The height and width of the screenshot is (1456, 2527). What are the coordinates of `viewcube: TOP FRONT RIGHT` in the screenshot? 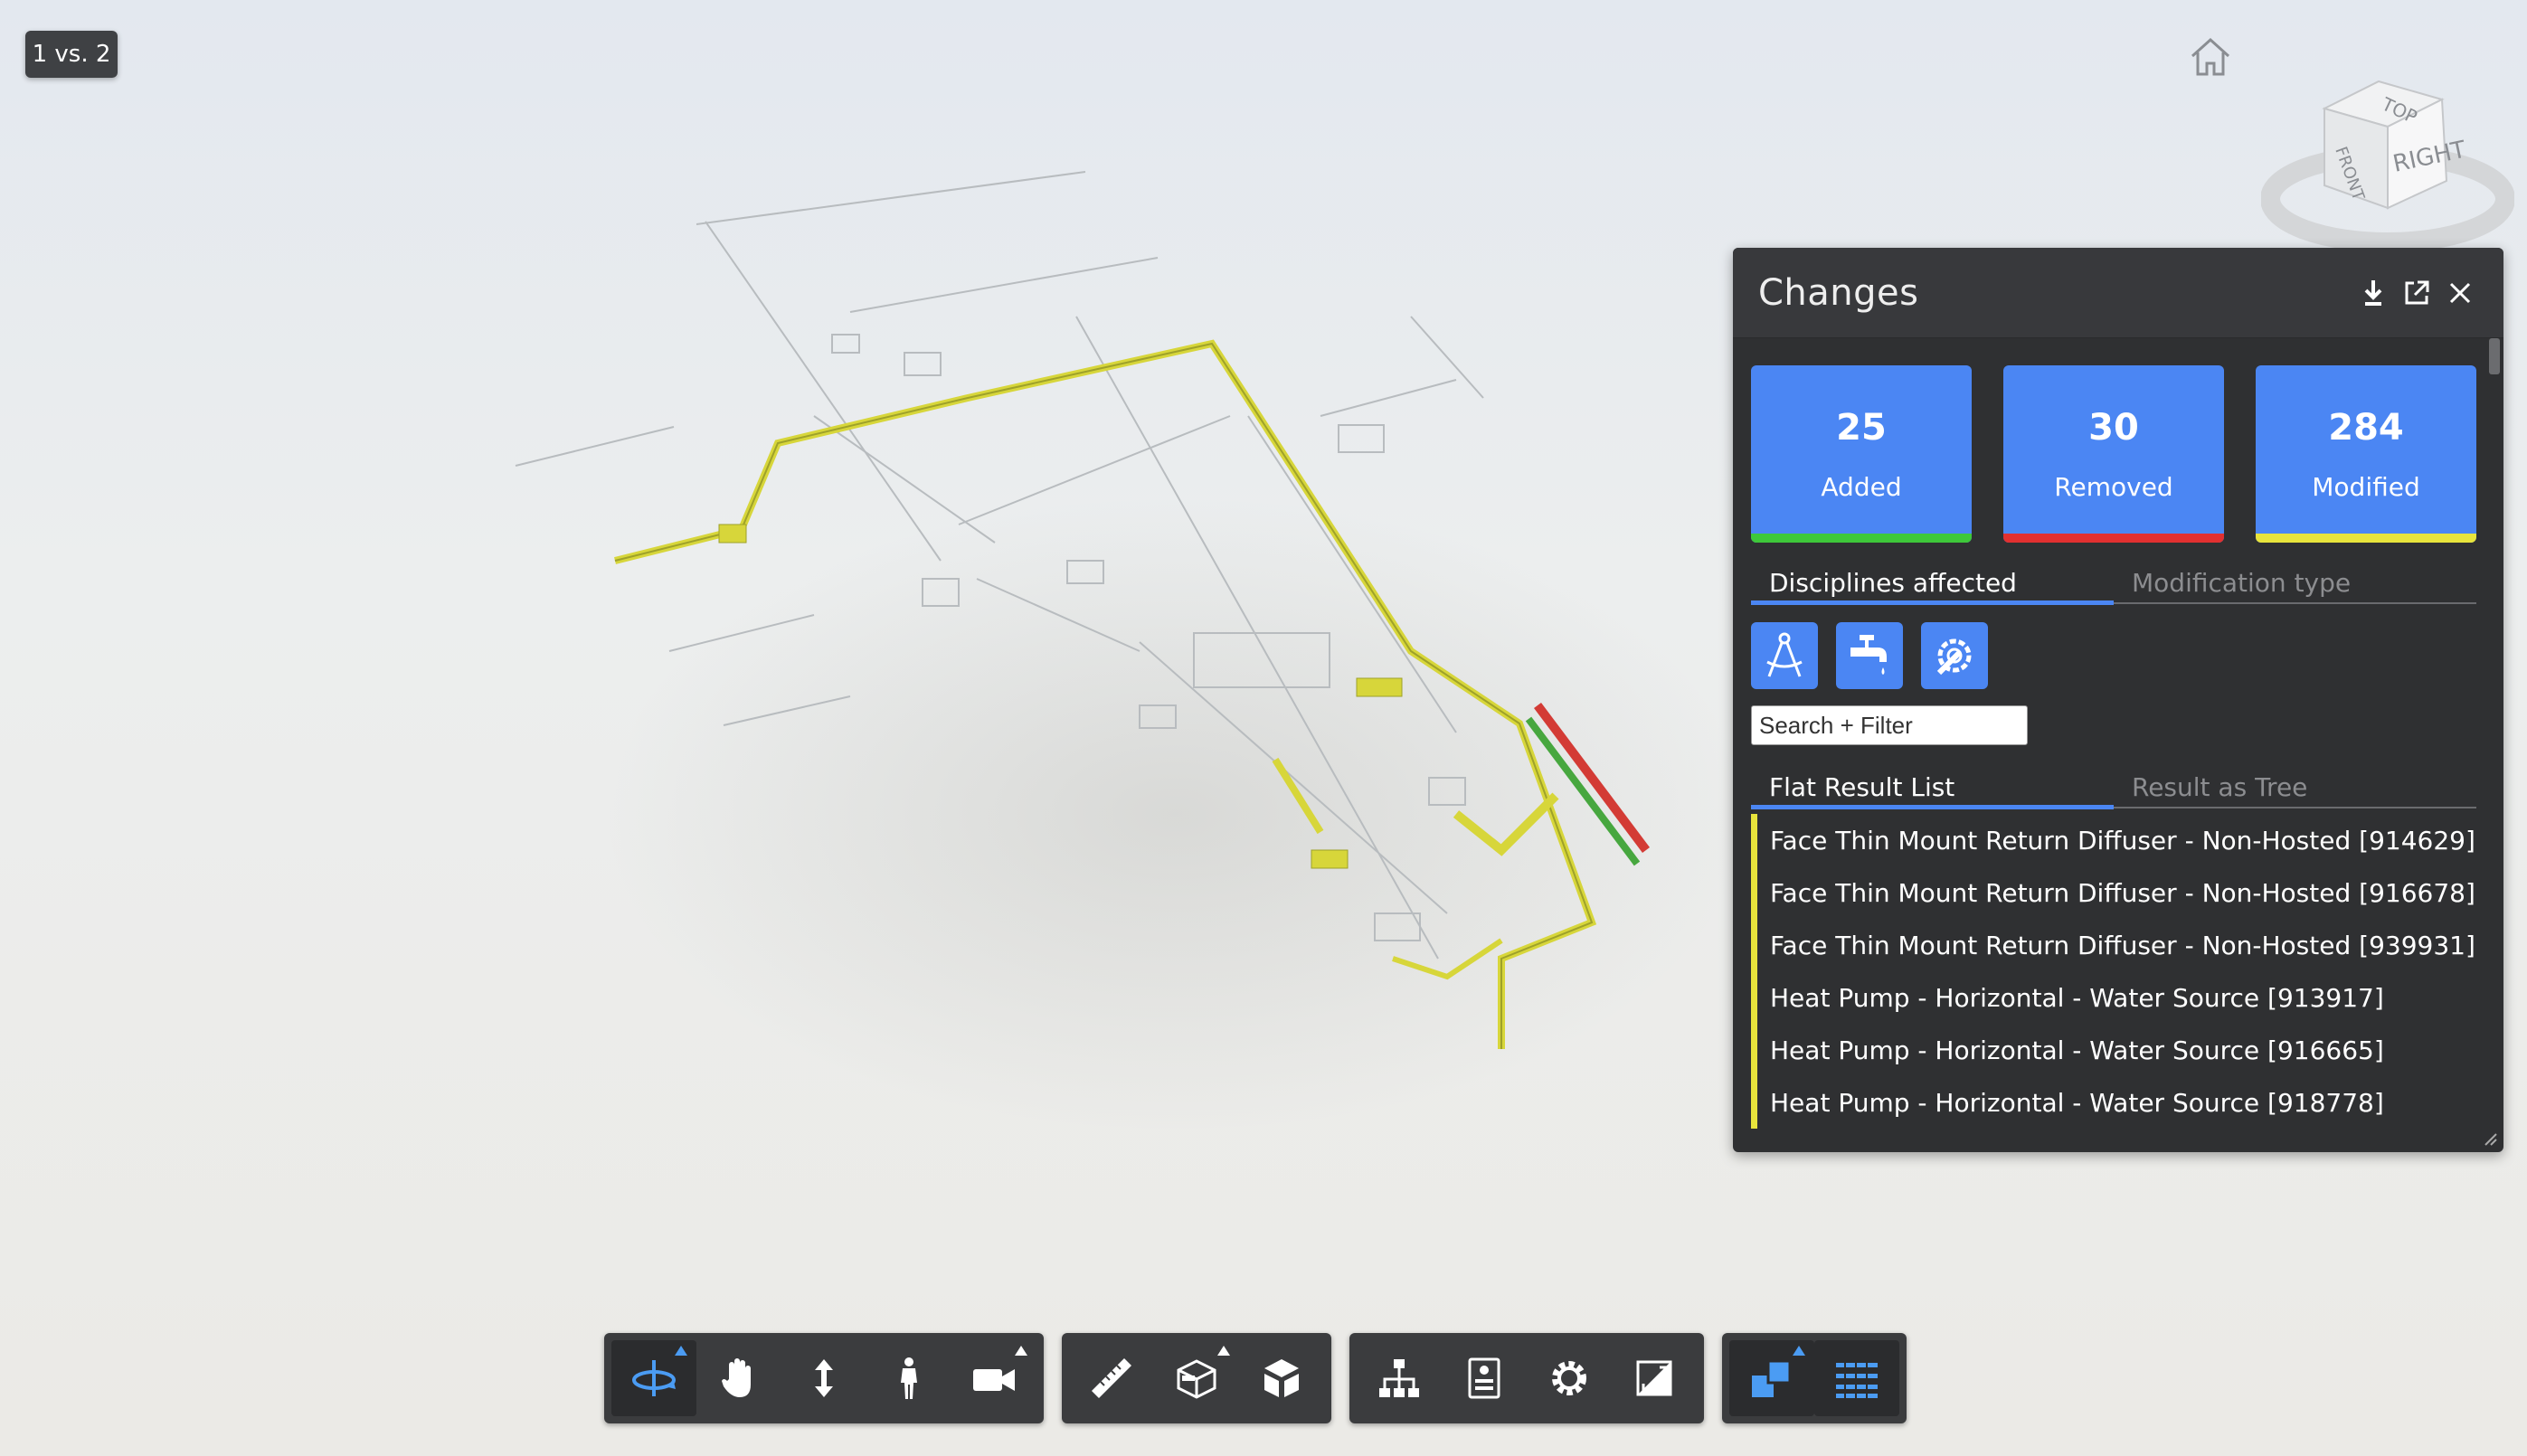 It's located at (2387, 162).